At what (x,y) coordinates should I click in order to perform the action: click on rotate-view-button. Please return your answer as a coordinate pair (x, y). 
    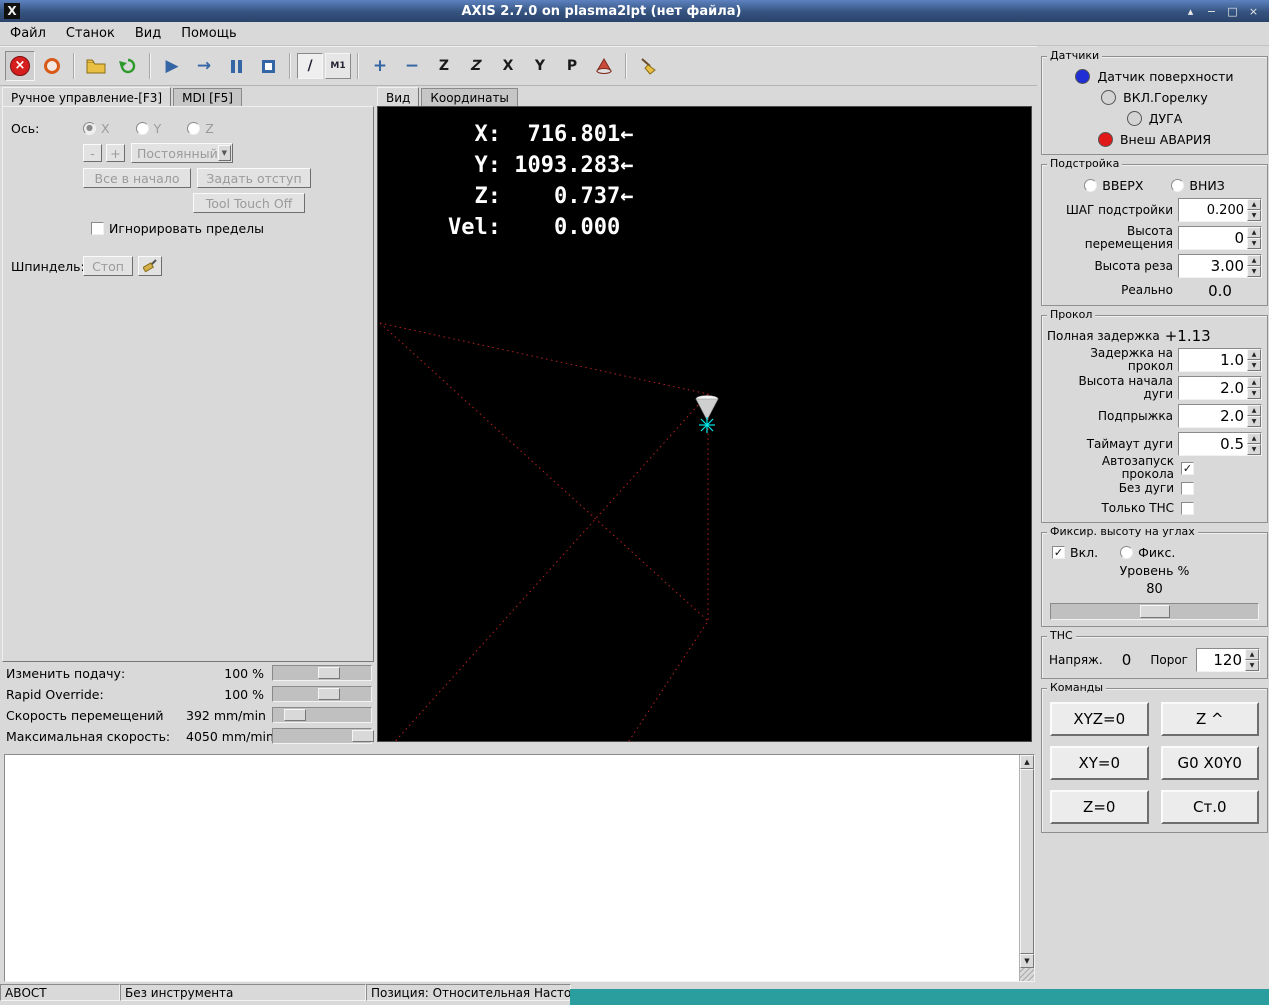
    Looking at the image, I should click on (604, 66).